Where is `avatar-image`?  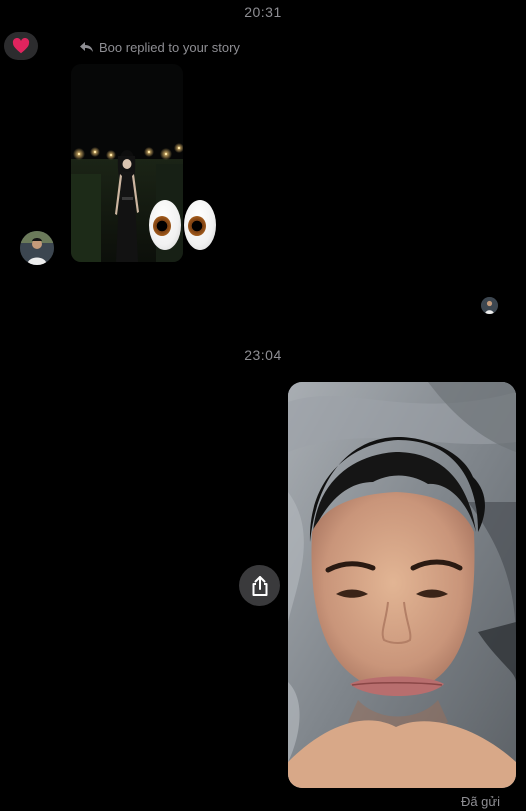 avatar-image is located at coordinates (37, 248).